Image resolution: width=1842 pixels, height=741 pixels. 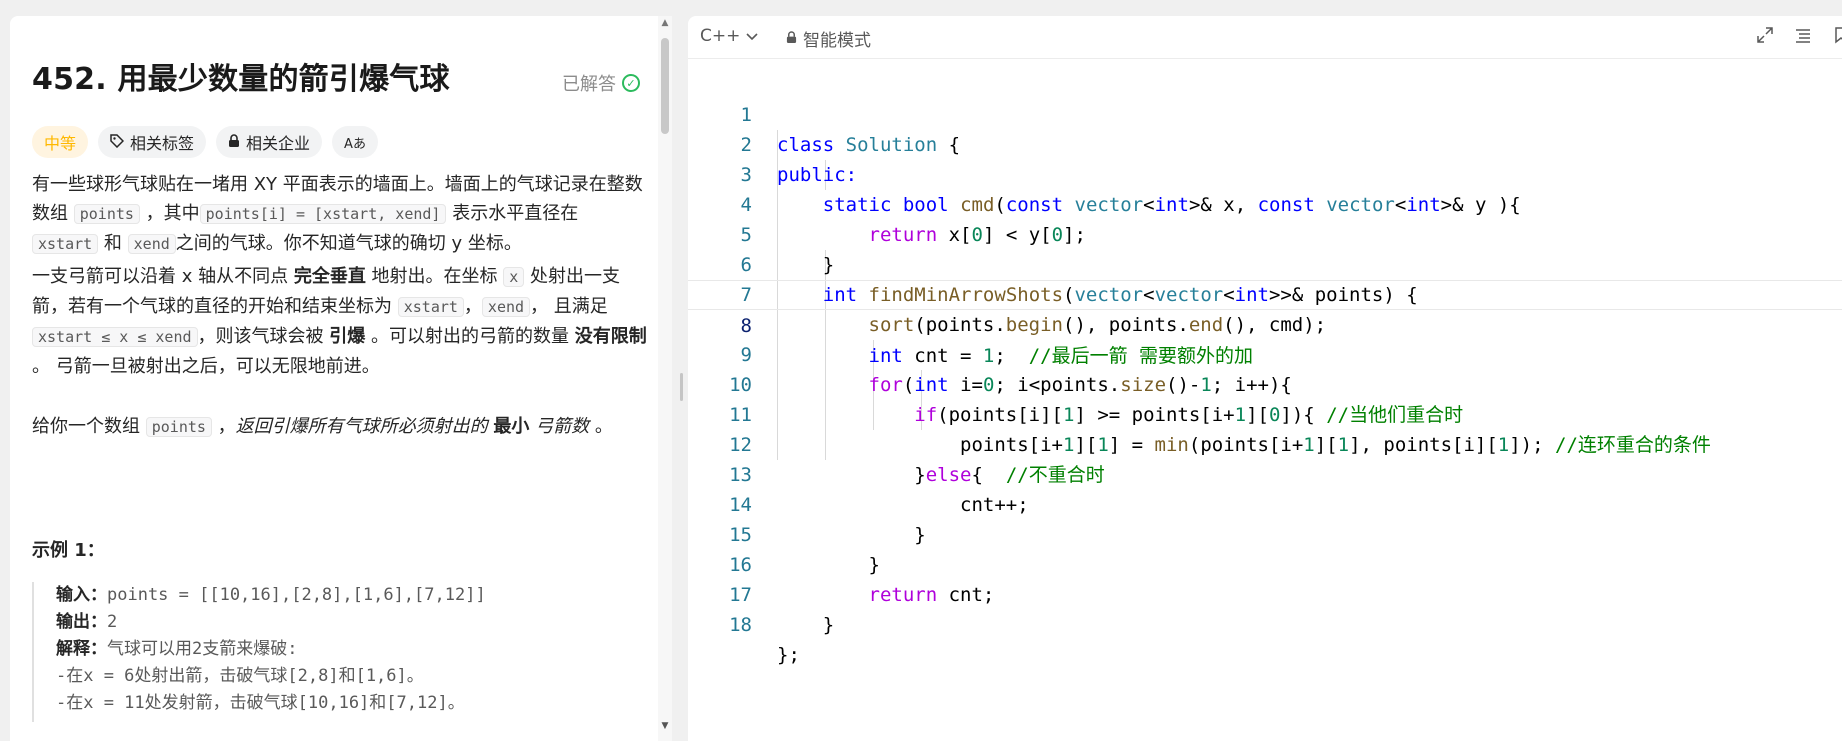 What do you see at coordinates (665, 86) in the screenshot?
I see `scroll-thumb` at bounding box center [665, 86].